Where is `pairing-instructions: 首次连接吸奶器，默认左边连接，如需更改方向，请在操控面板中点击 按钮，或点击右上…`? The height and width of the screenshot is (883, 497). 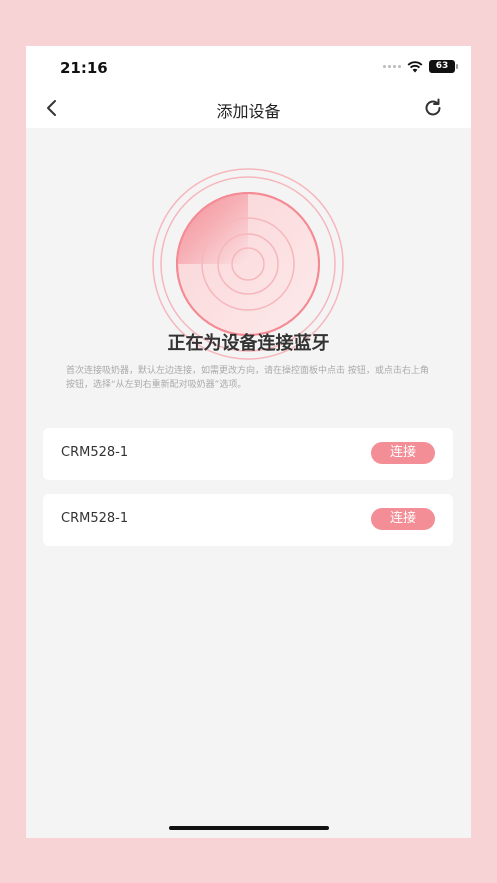
pairing-instructions: 首次连接吸奶器，默认左边连接，如需更改方向，请在操控面板中点击 按钮，或点击右上… is located at coordinates (247, 378).